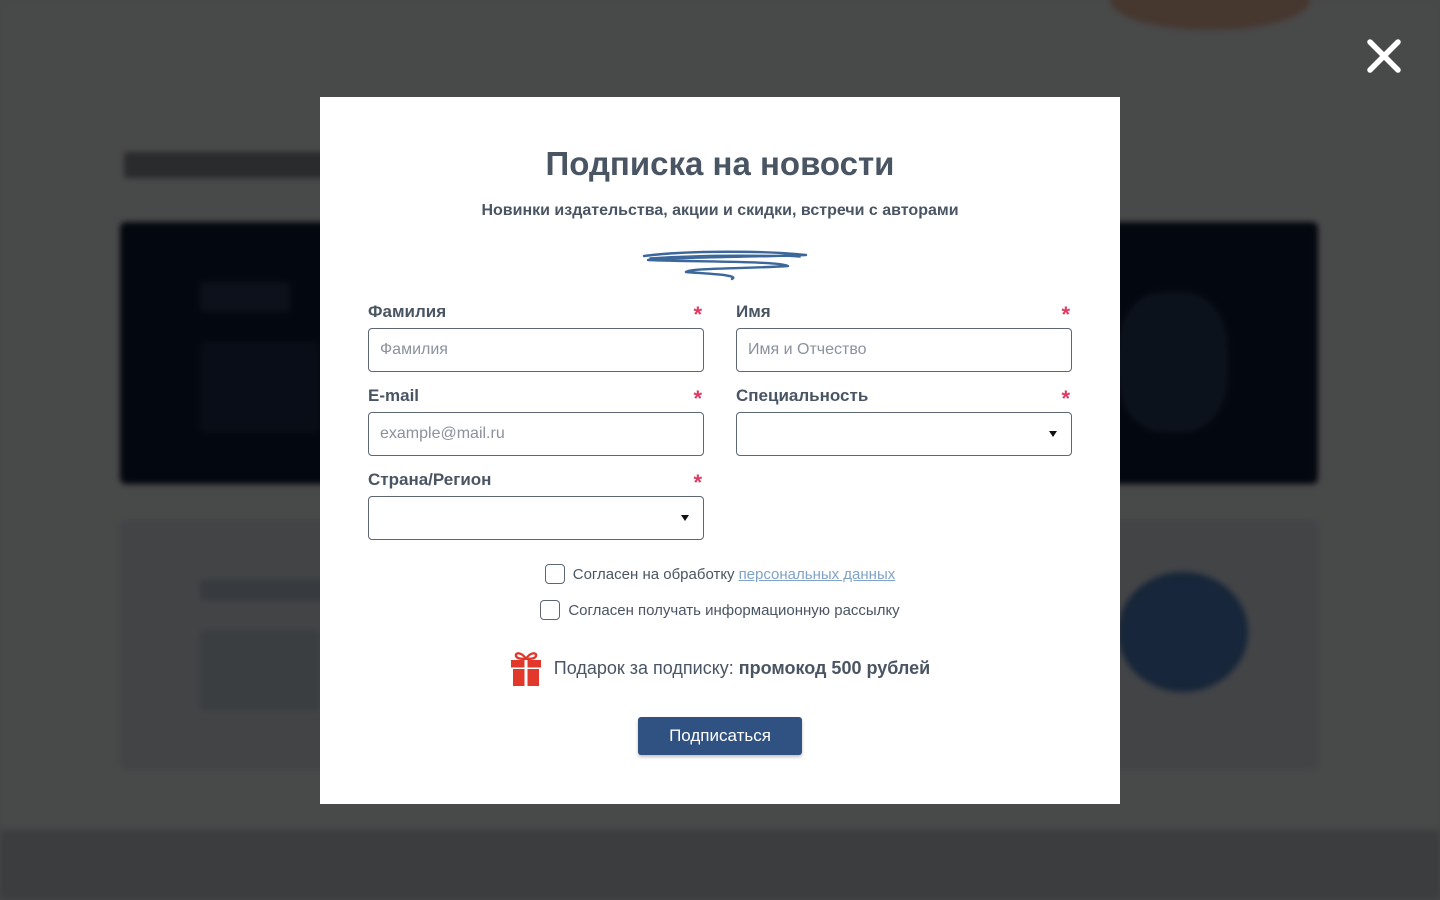 This screenshot has width=1440, height=900. I want to click on personal-data-checkbox, so click(554, 574).